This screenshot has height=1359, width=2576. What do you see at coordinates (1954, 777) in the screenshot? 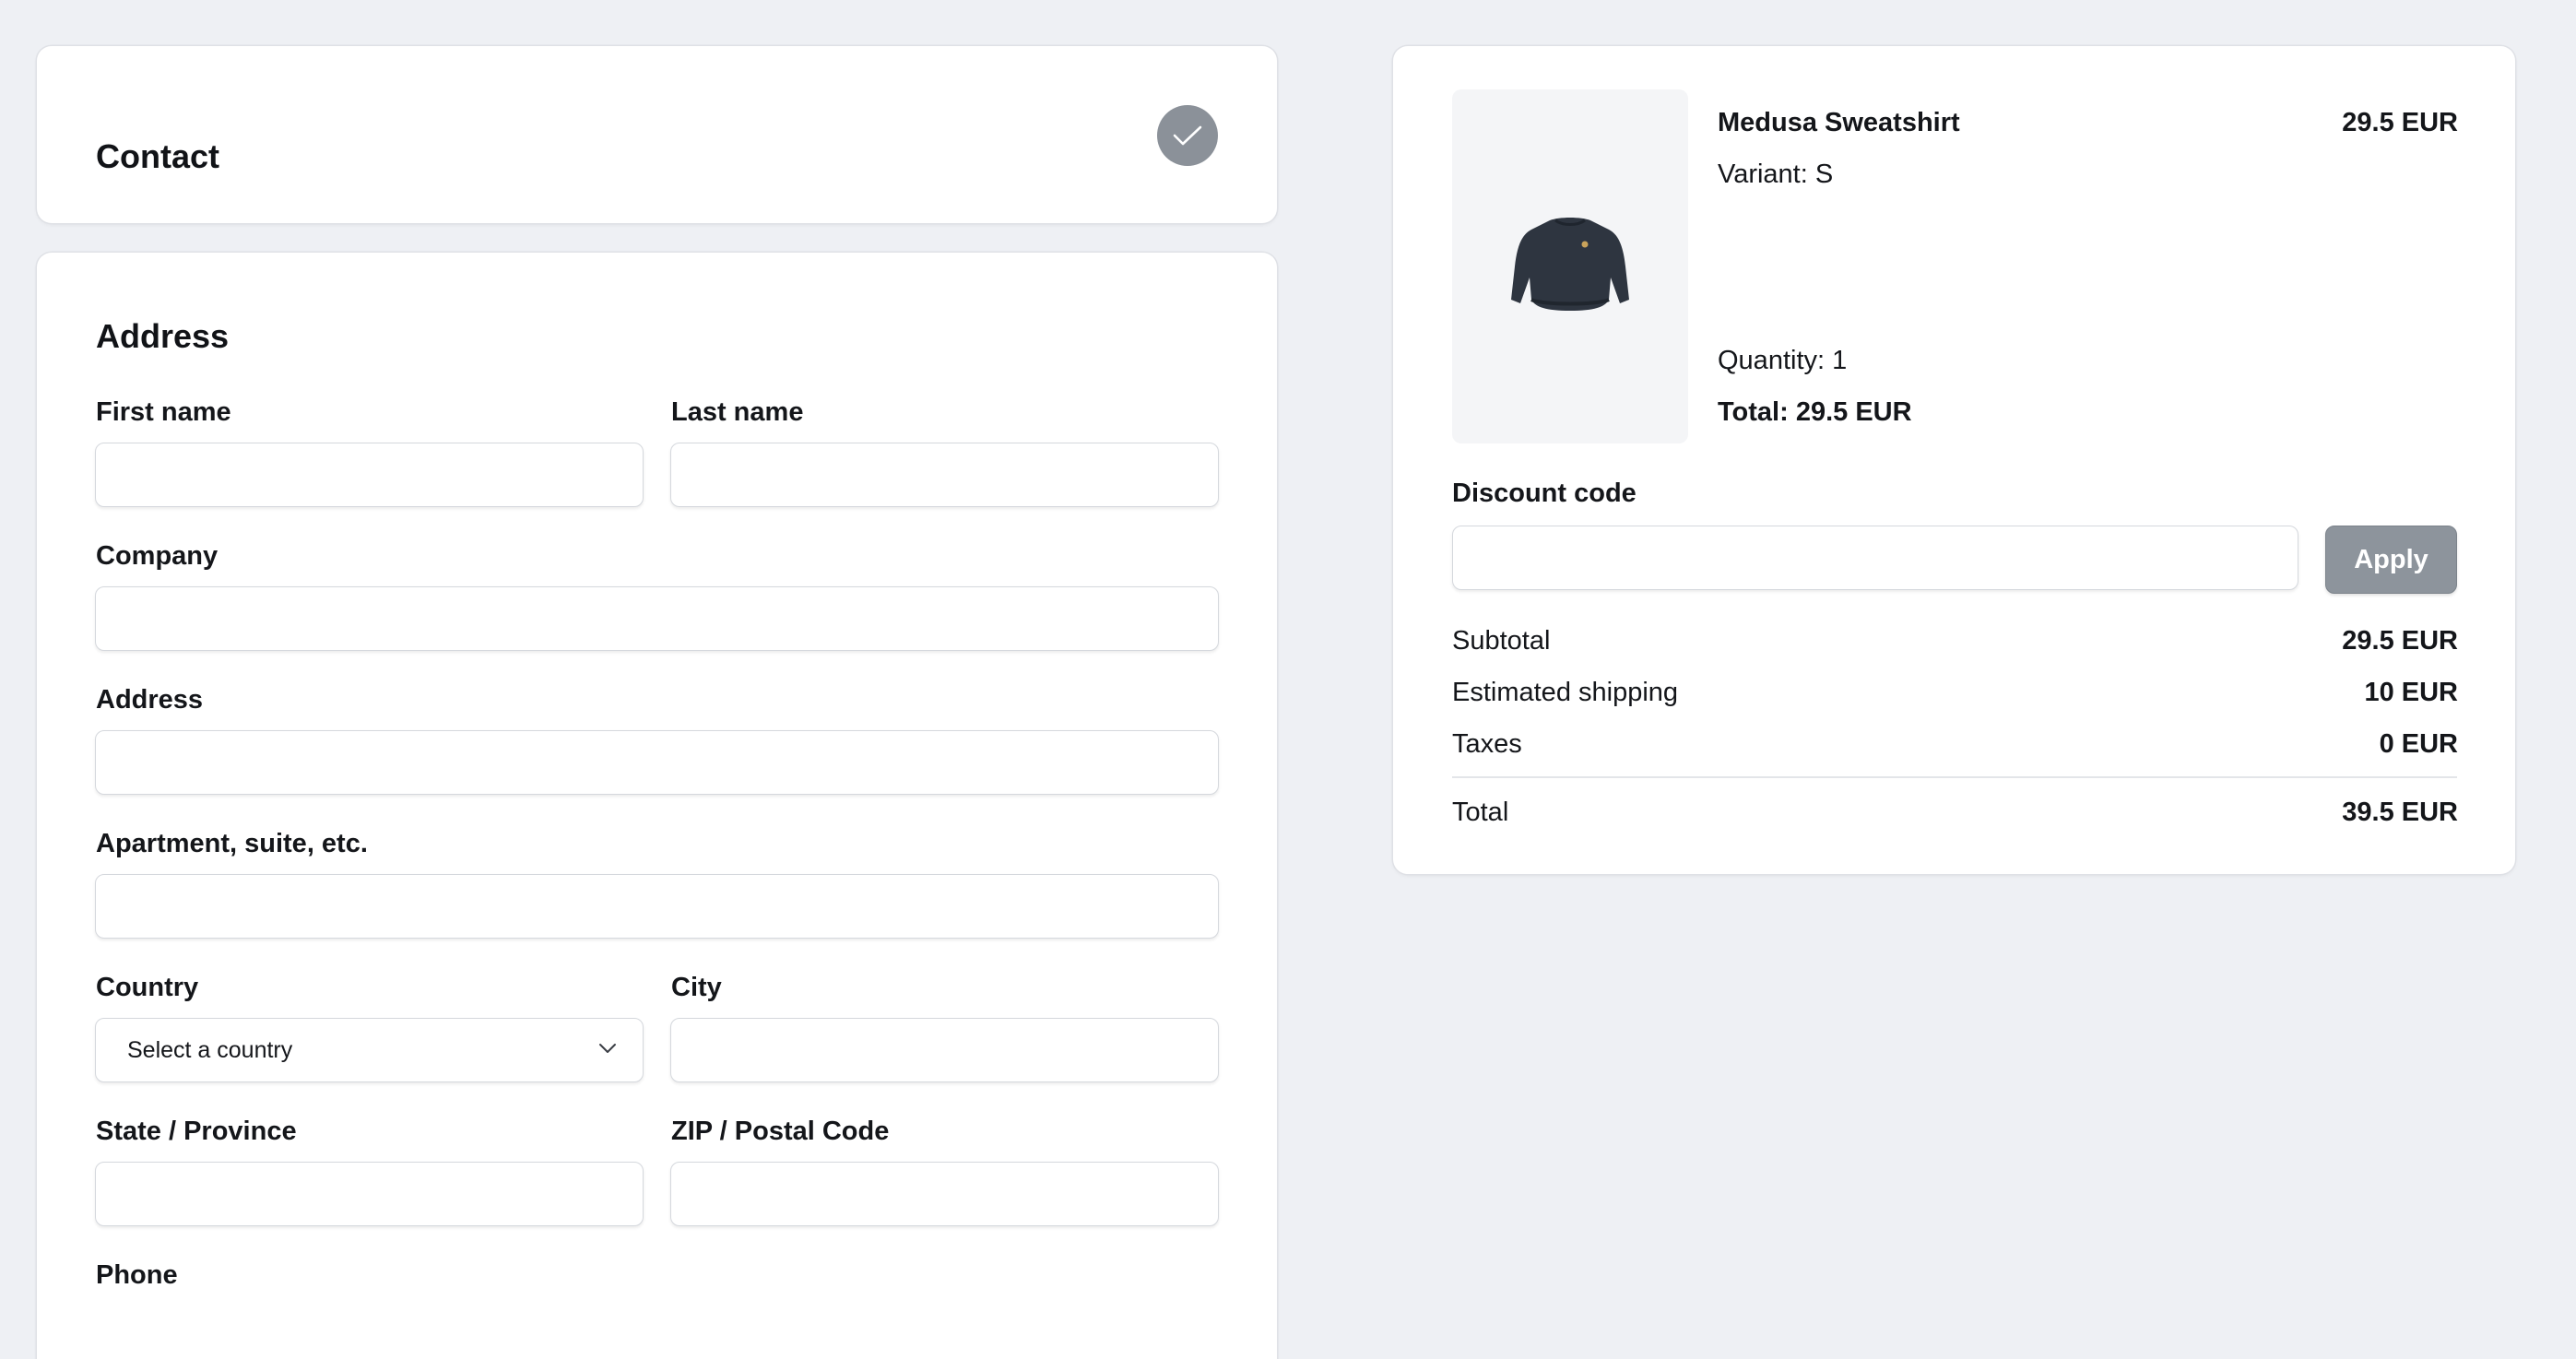
I see `summary-divider` at bounding box center [1954, 777].